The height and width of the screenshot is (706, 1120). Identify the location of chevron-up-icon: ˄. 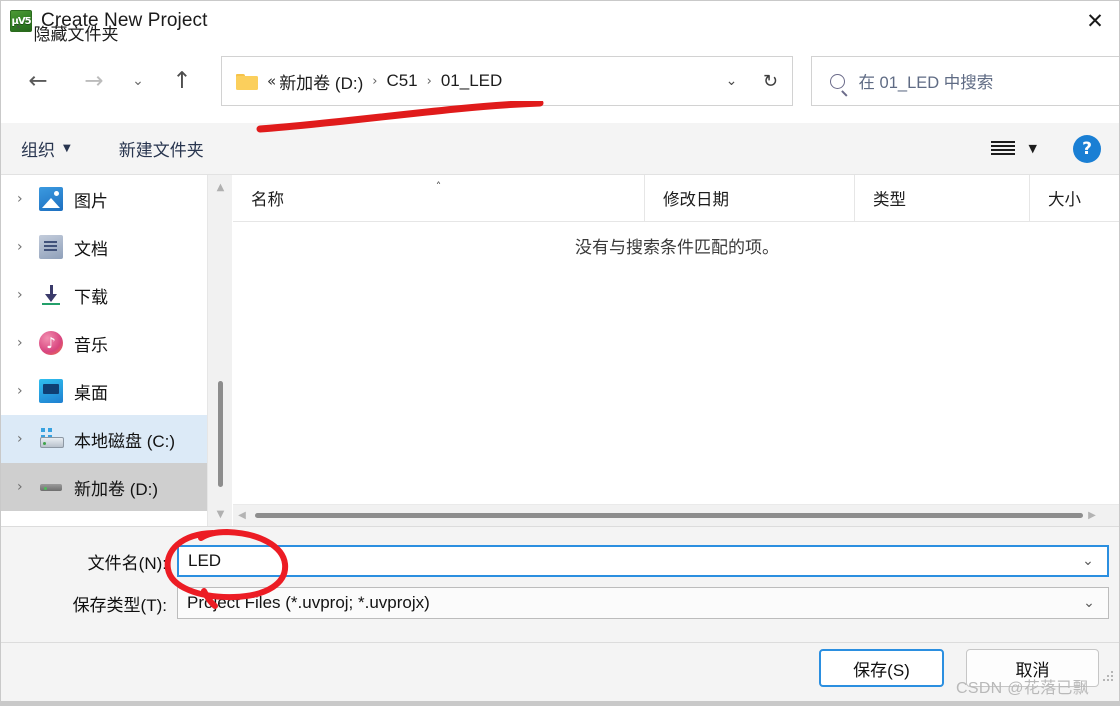
(18, 32).